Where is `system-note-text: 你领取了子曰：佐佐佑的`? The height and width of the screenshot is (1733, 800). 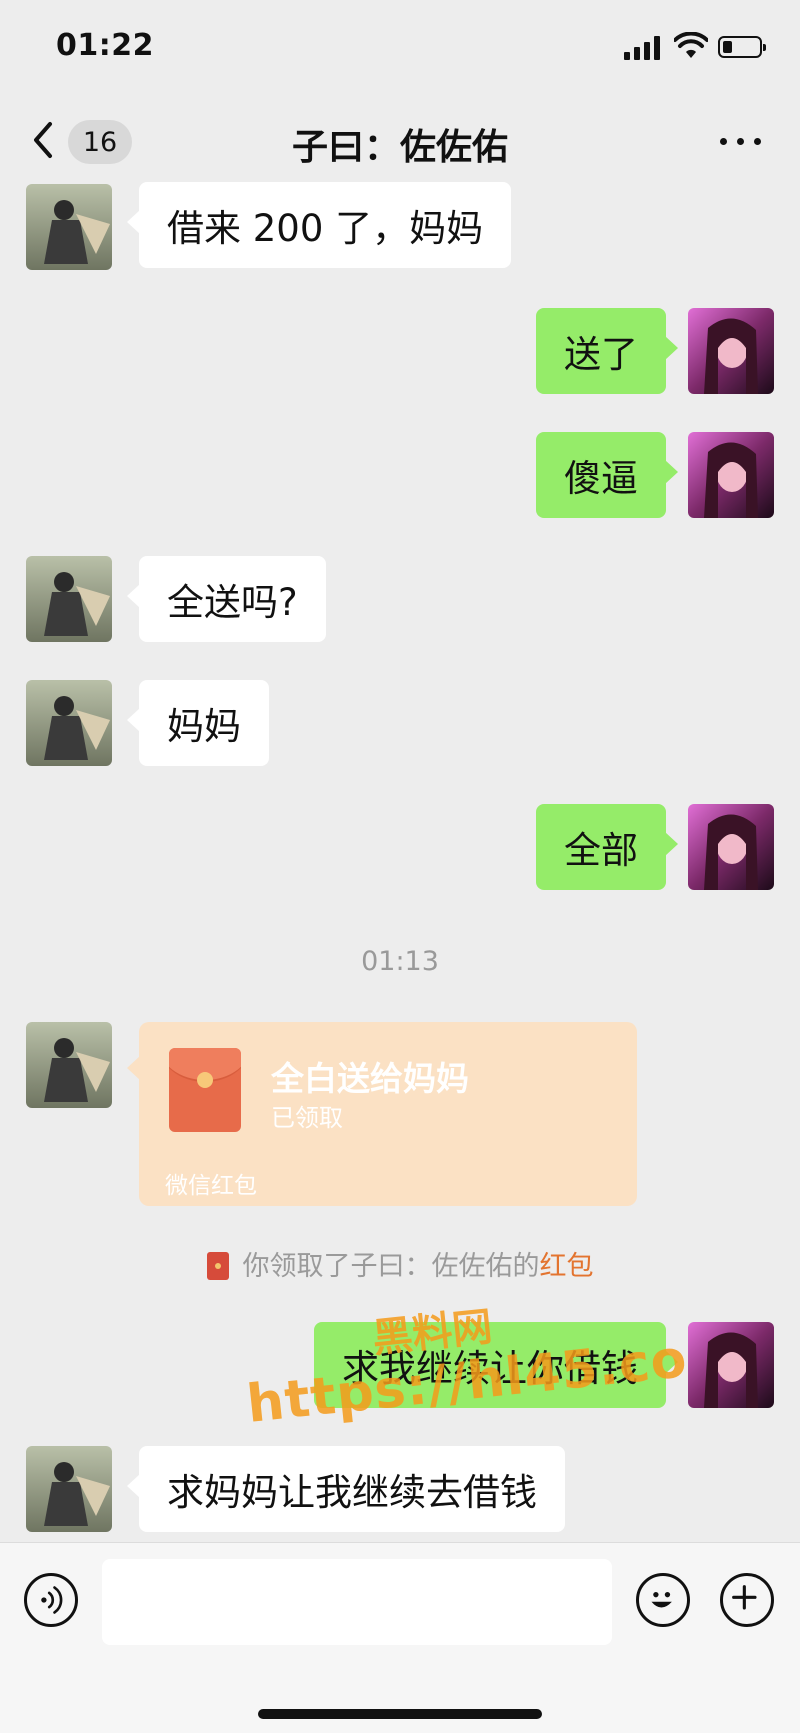 system-note-text: 你领取了子曰：佐佐佑的 is located at coordinates (391, 1266).